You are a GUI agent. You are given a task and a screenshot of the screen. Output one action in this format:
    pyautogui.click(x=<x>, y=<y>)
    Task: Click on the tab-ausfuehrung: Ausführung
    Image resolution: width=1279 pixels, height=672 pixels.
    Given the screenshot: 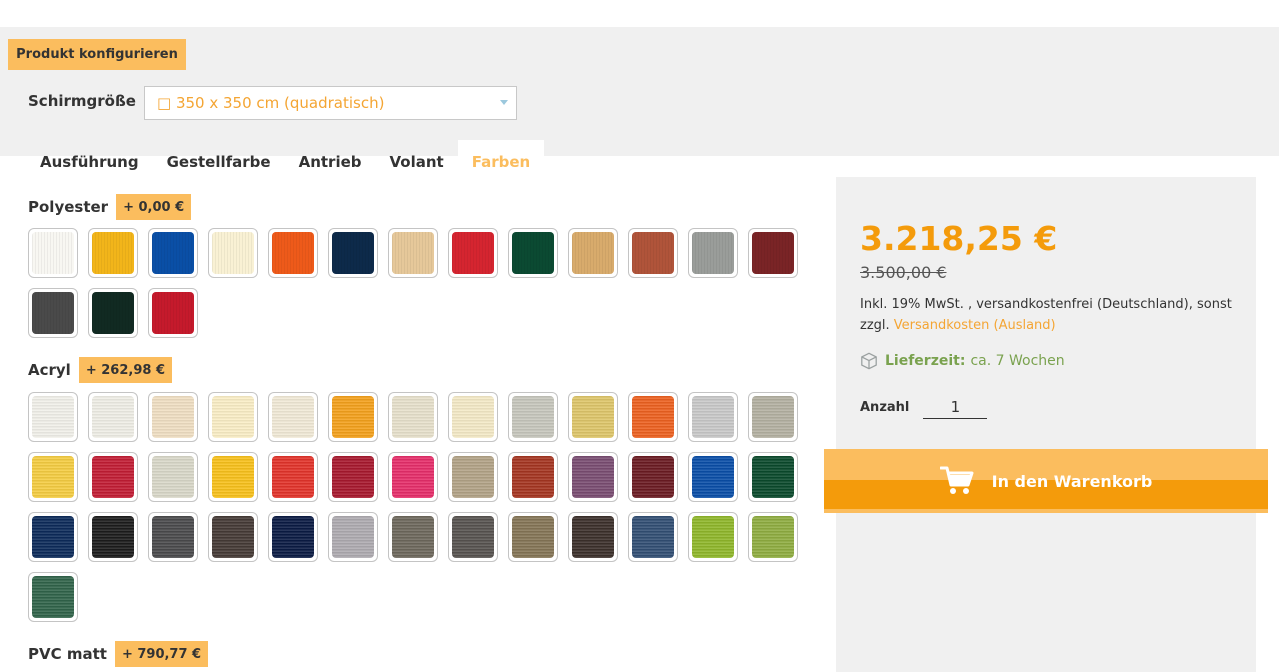 What is the action you would take?
    pyautogui.click(x=89, y=161)
    